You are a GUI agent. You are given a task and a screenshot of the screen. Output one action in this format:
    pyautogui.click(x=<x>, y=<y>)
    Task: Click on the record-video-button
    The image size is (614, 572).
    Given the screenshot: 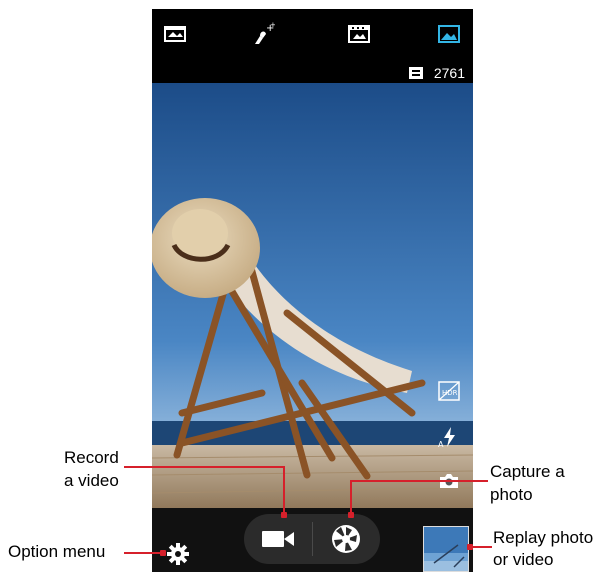 What is the action you would take?
    pyautogui.click(x=278, y=539)
    